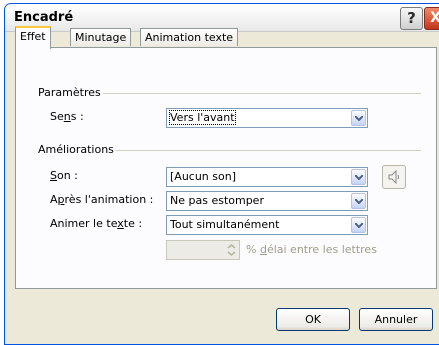 The width and height of the screenshot is (439, 345). I want to click on group-label-ameliorations: Améliorations, so click(77, 149).